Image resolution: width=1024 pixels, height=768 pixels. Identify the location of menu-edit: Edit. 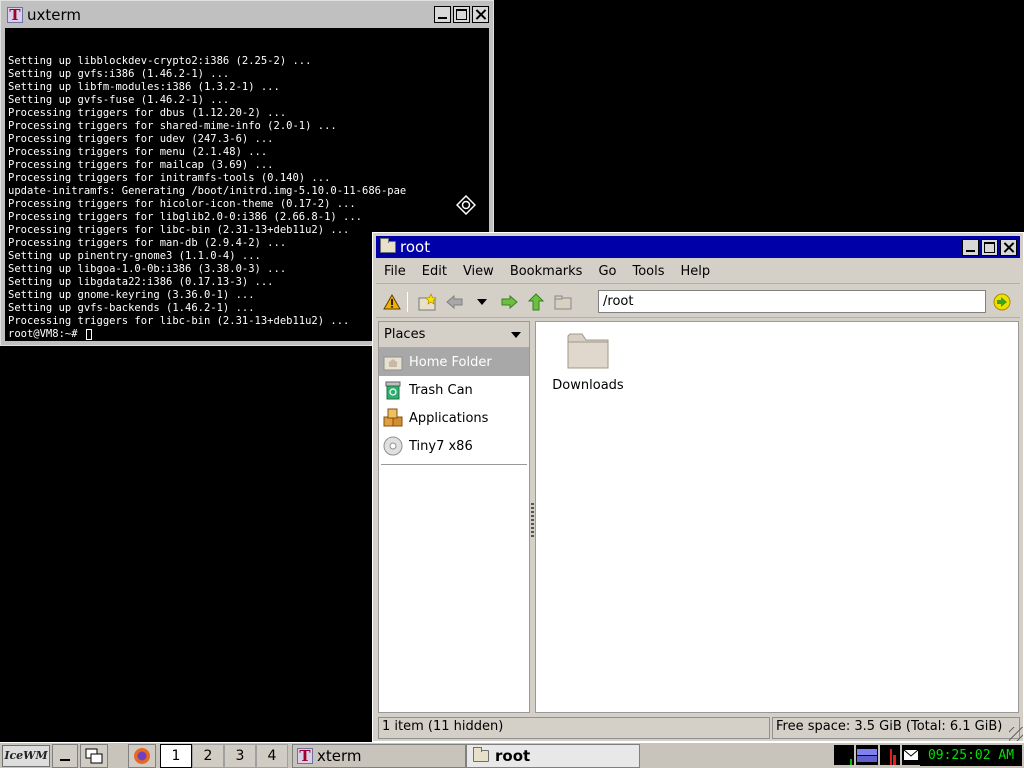
(434, 271).